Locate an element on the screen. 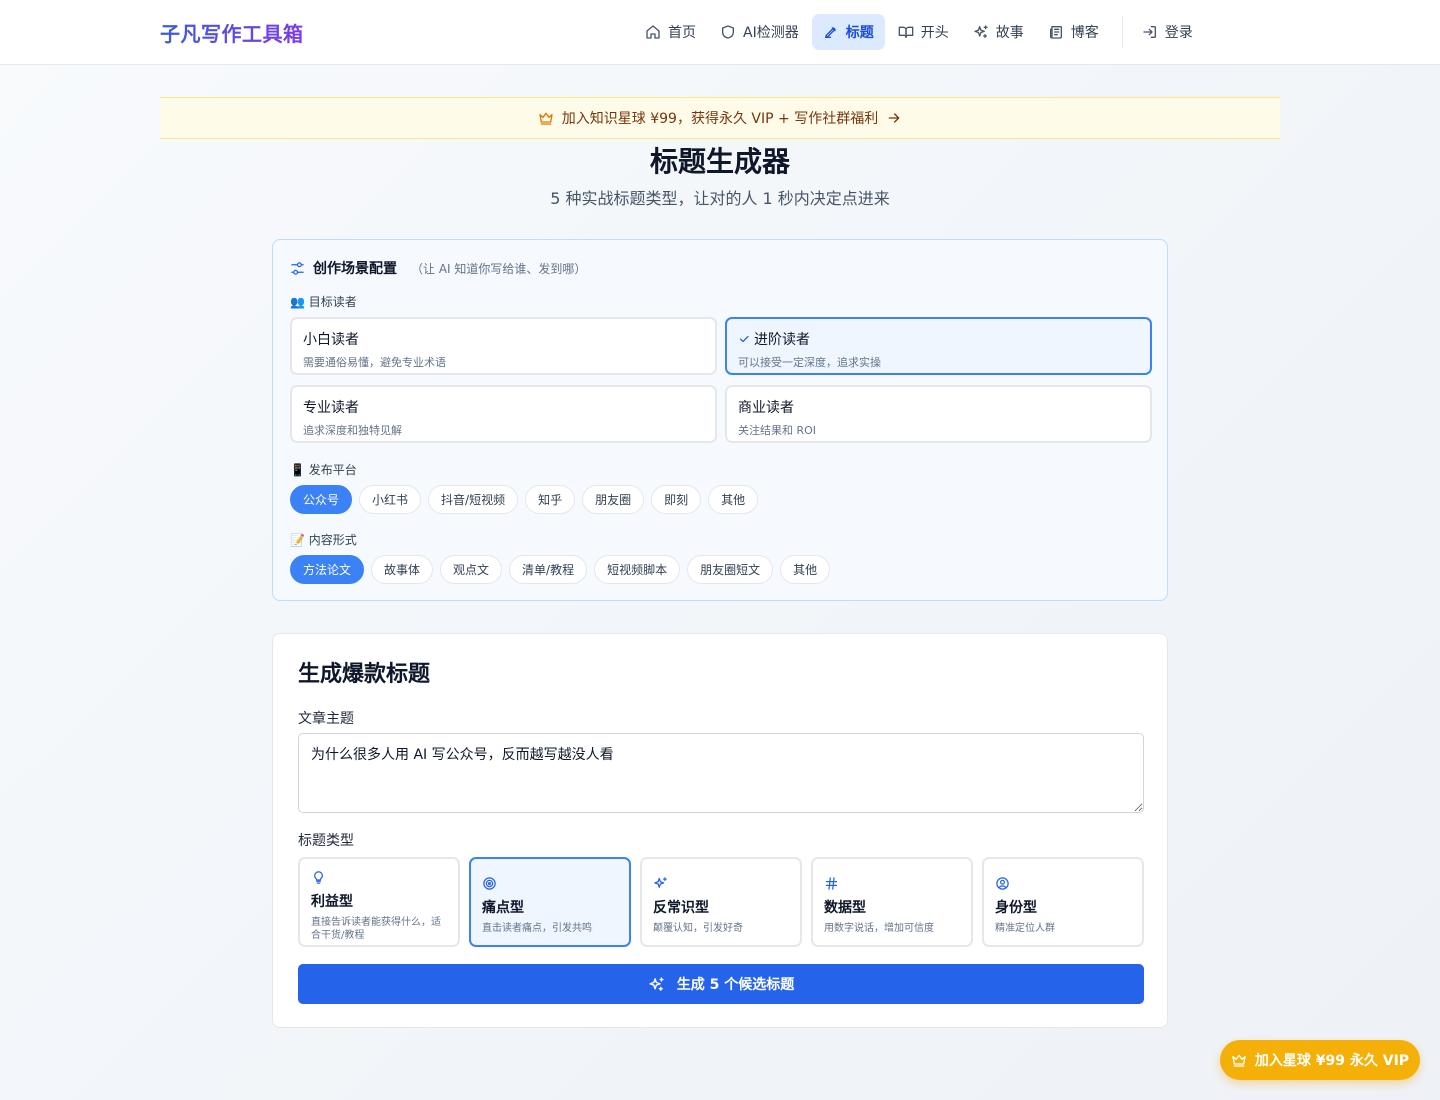  newspaper-icon is located at coordinates (1056, 32).